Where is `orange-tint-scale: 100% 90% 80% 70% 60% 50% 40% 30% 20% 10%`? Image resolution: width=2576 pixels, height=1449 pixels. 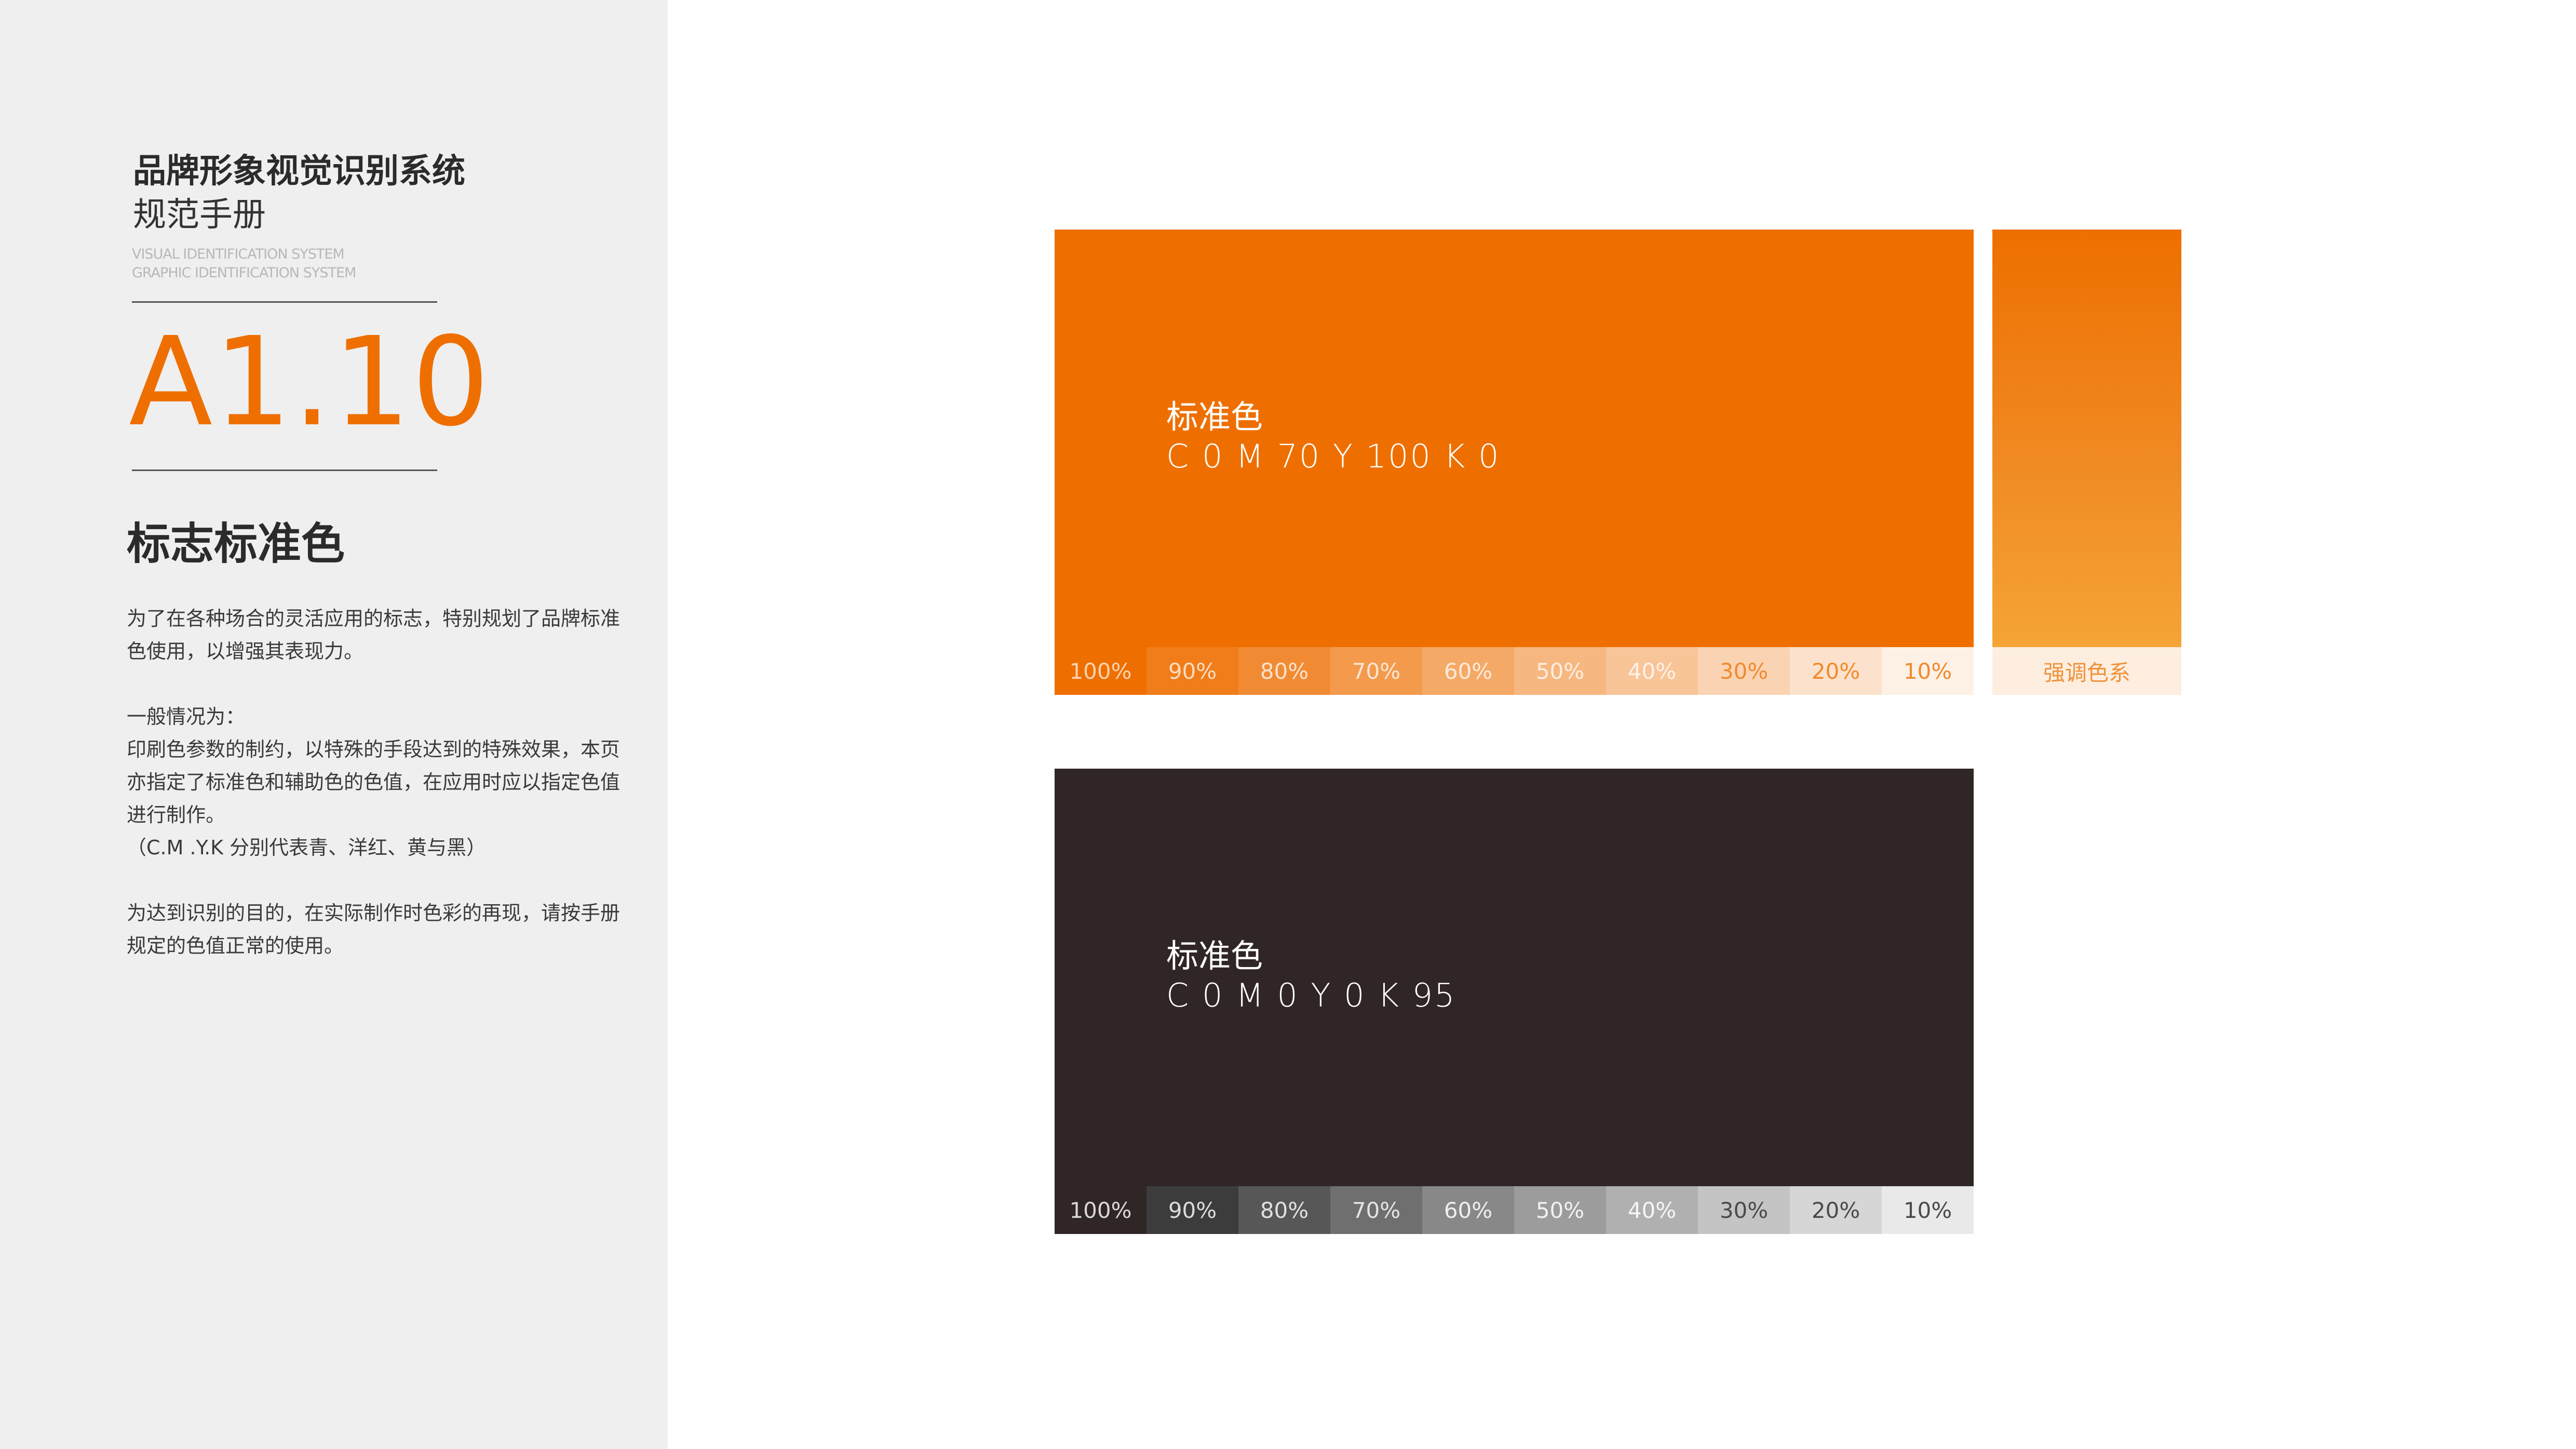
orange-tint-scale: 100% 90% 80% 70% 60% 50% 40% 30% 20% 10% is located at coordinates (1514, 671).